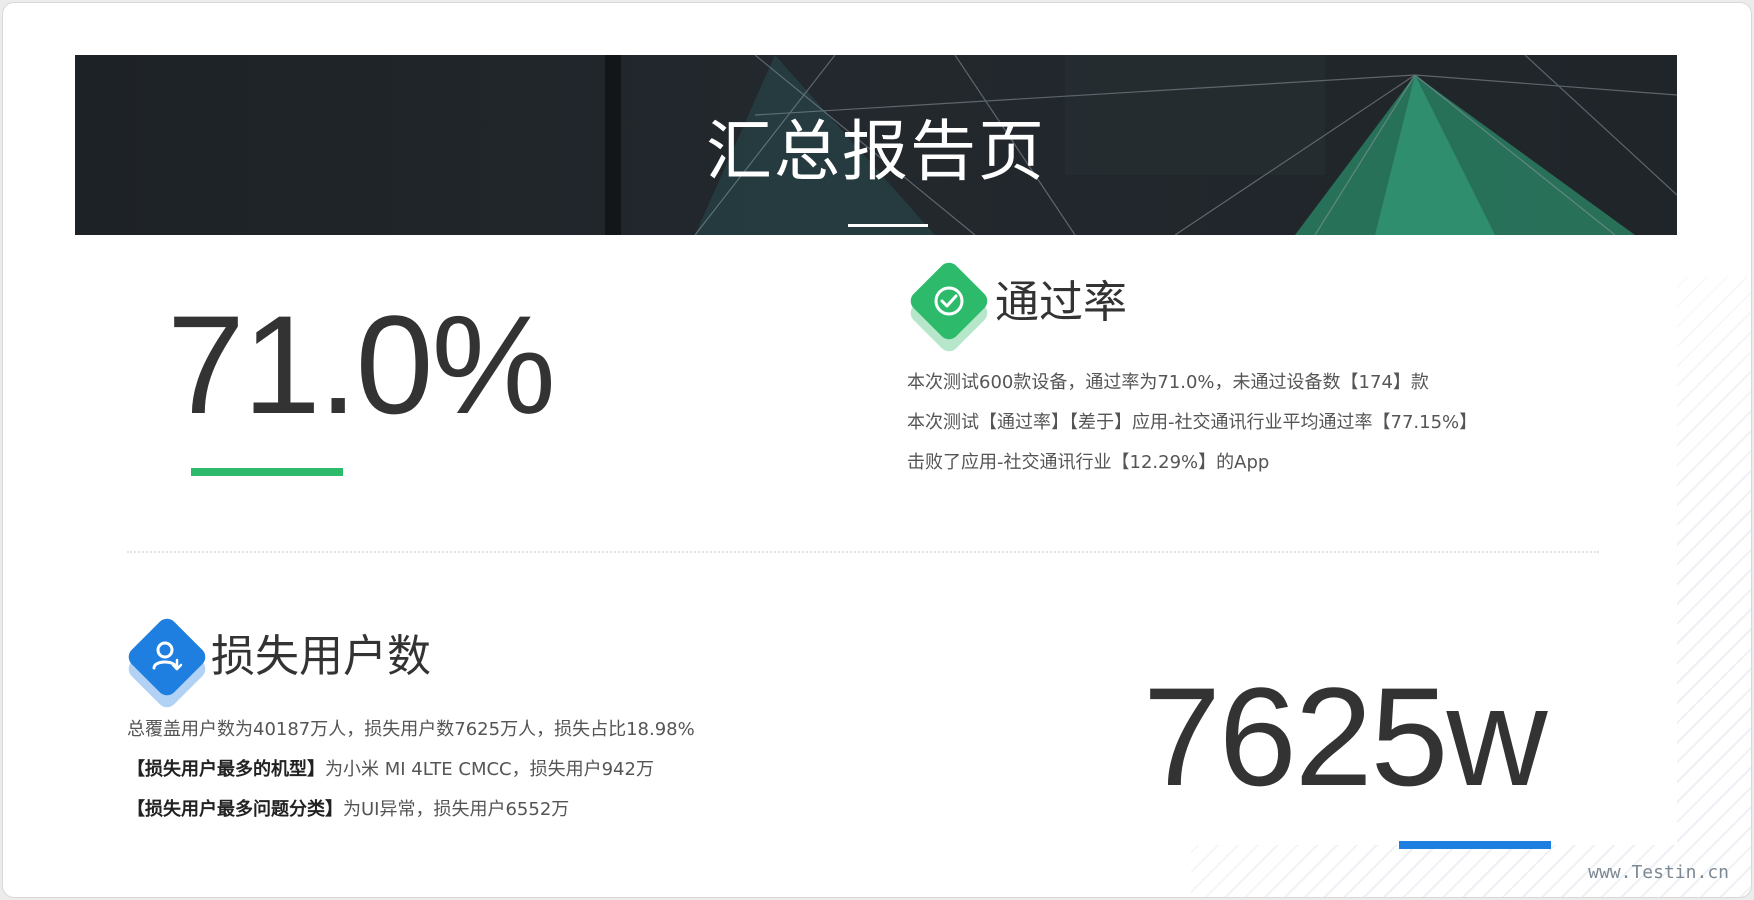 The width and height of the screenshot is (1754, 900). Describe the element at coordinates (1061, 302) in the screenshot. I see `pass-rate-title: 通过率` at that location.